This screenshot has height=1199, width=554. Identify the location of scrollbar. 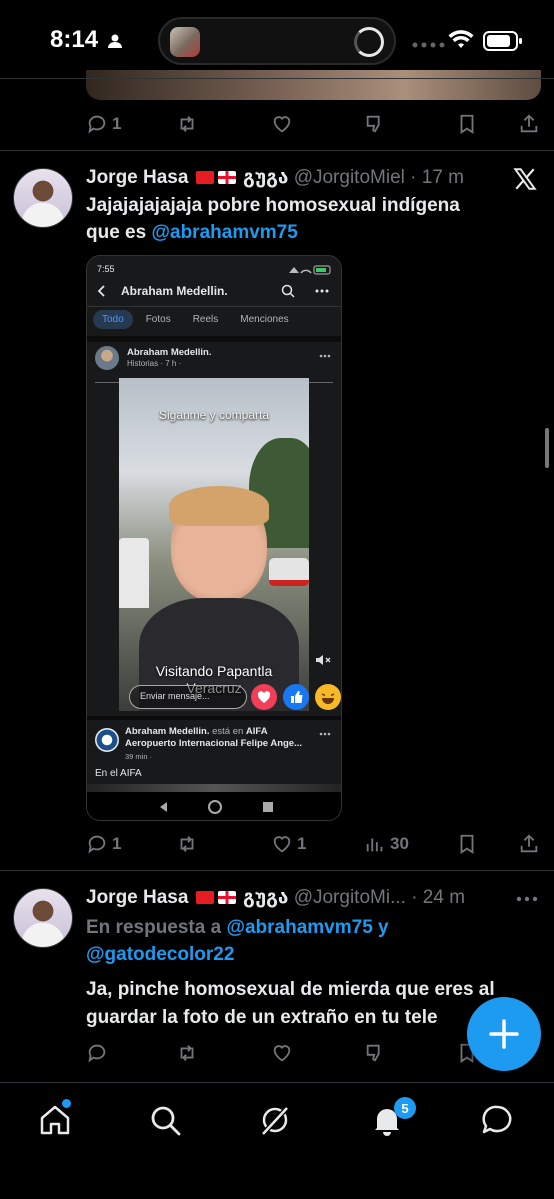
(547, 448).